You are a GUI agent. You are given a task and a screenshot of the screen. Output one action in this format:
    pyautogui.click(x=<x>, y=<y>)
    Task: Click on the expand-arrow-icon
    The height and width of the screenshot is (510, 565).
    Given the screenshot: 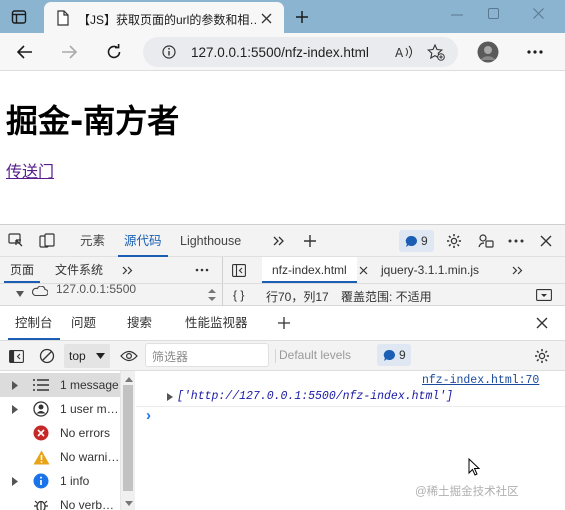 What is the action you would take?
    pyautogui.click(x=15, y=409)
    